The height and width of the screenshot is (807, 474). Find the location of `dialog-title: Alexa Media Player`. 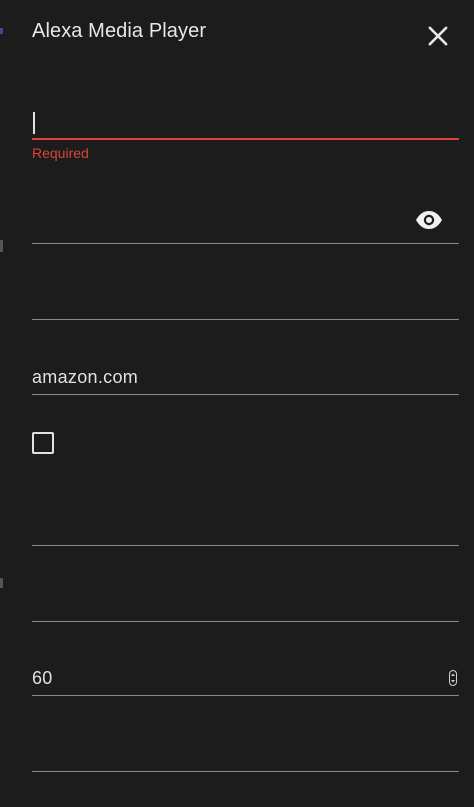

dialog-title: Alexa Media Player is located at coordinates (119, 31).